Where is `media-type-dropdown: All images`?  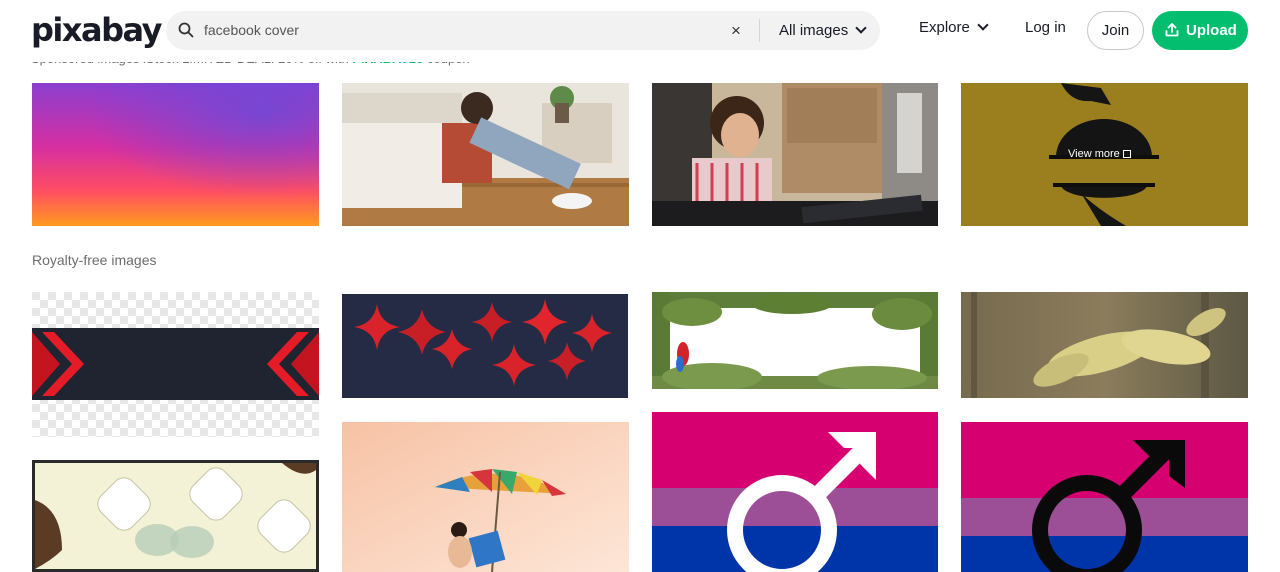
media-type-dropdown: All images is located at coordinates (823, 30).